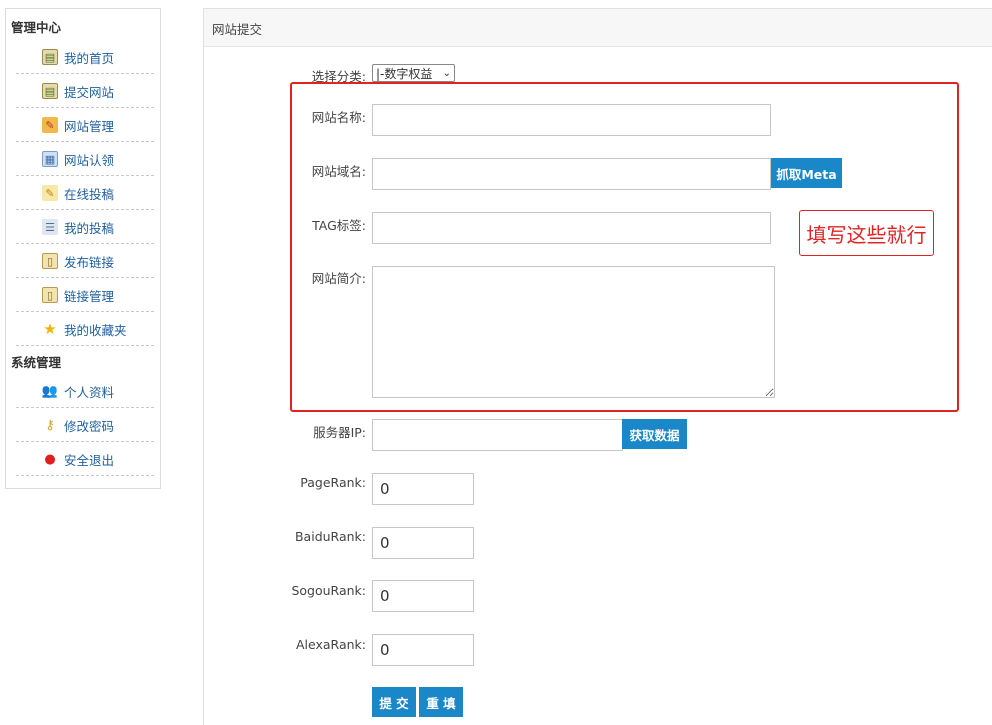 The height and width of the screenshot is (725, 992). What do you see at coordinates (89, 460) in the screenshot?
I see `sidebar-item-label: 安全退出` at bounding box center [89, 460].